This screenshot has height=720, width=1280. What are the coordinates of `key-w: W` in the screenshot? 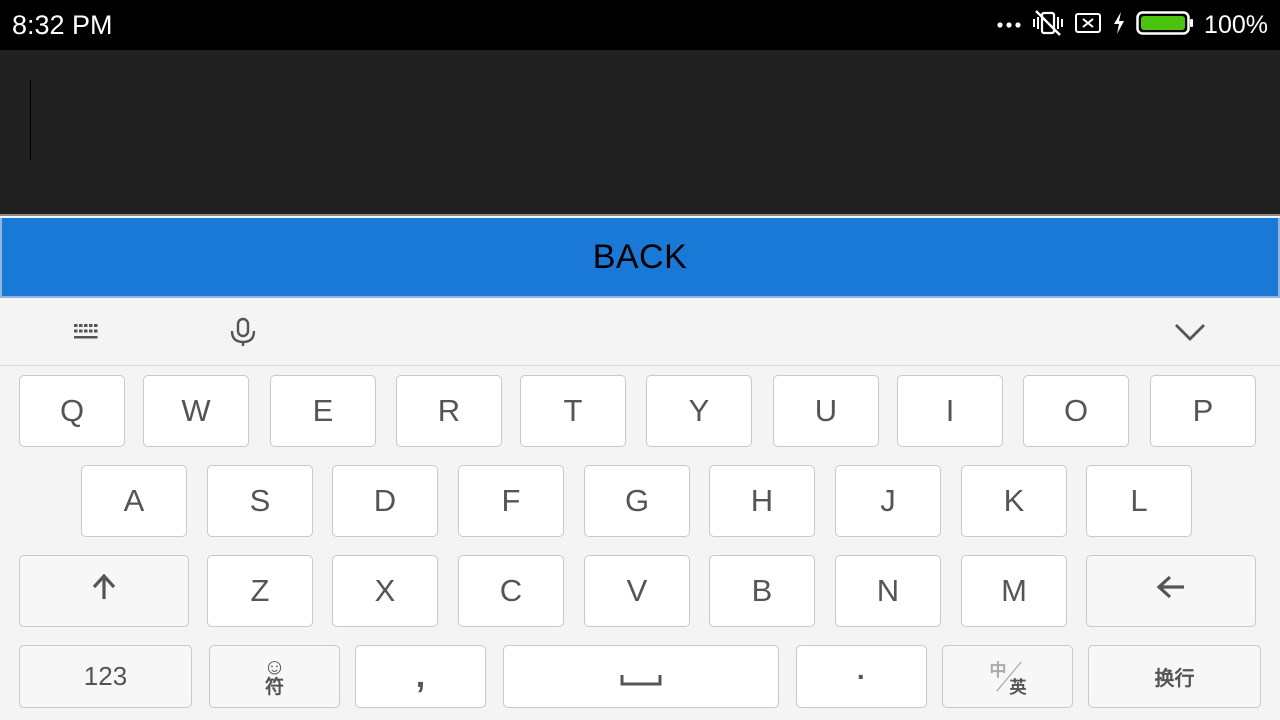 It's located at (196, 411).